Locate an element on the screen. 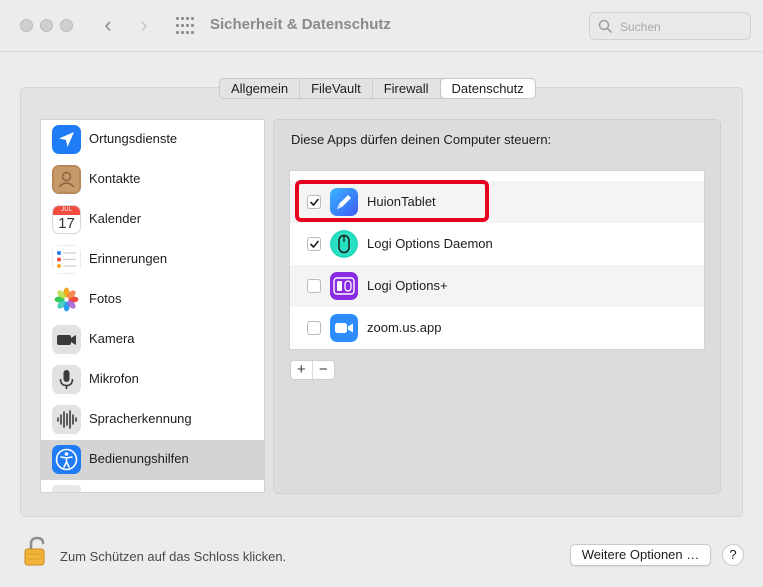 The image size is (763, 587). sidebar-item-fotos: Fotos is located at coordinates (152, 300).